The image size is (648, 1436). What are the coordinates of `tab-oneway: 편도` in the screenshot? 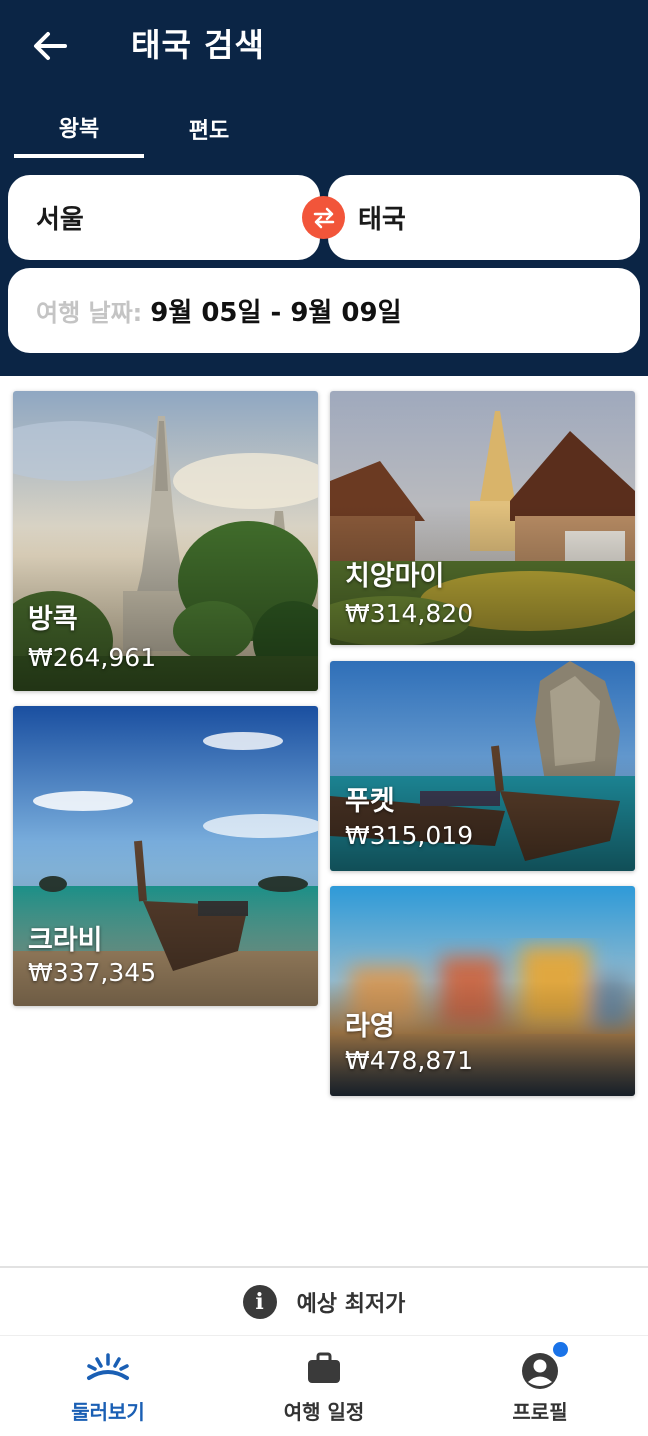 It's located at (209, 129).